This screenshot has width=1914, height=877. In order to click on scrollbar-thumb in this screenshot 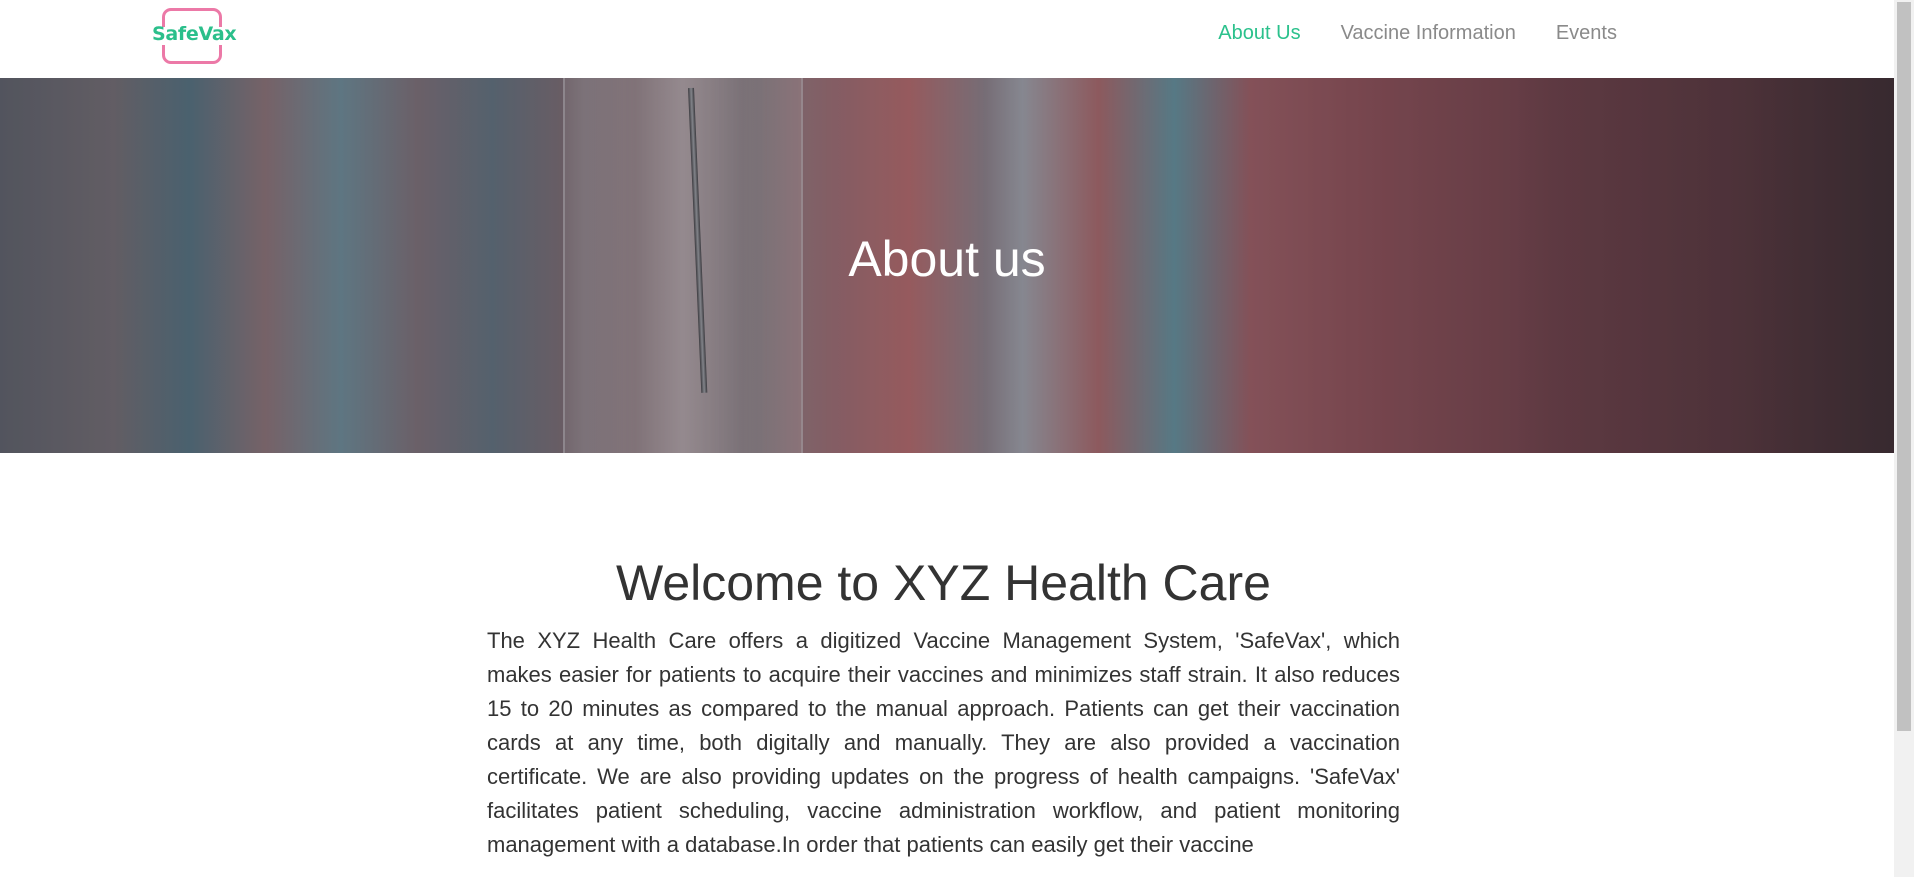, I will do `click(1904, 366)`.